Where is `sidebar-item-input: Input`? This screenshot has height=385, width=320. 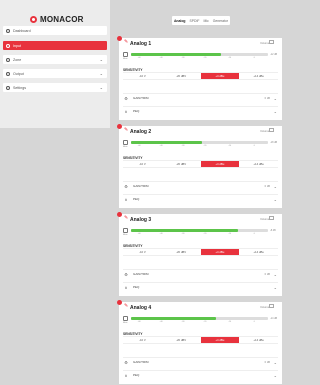 sidebar-item-input: Input is located at coordinates (55, 45).